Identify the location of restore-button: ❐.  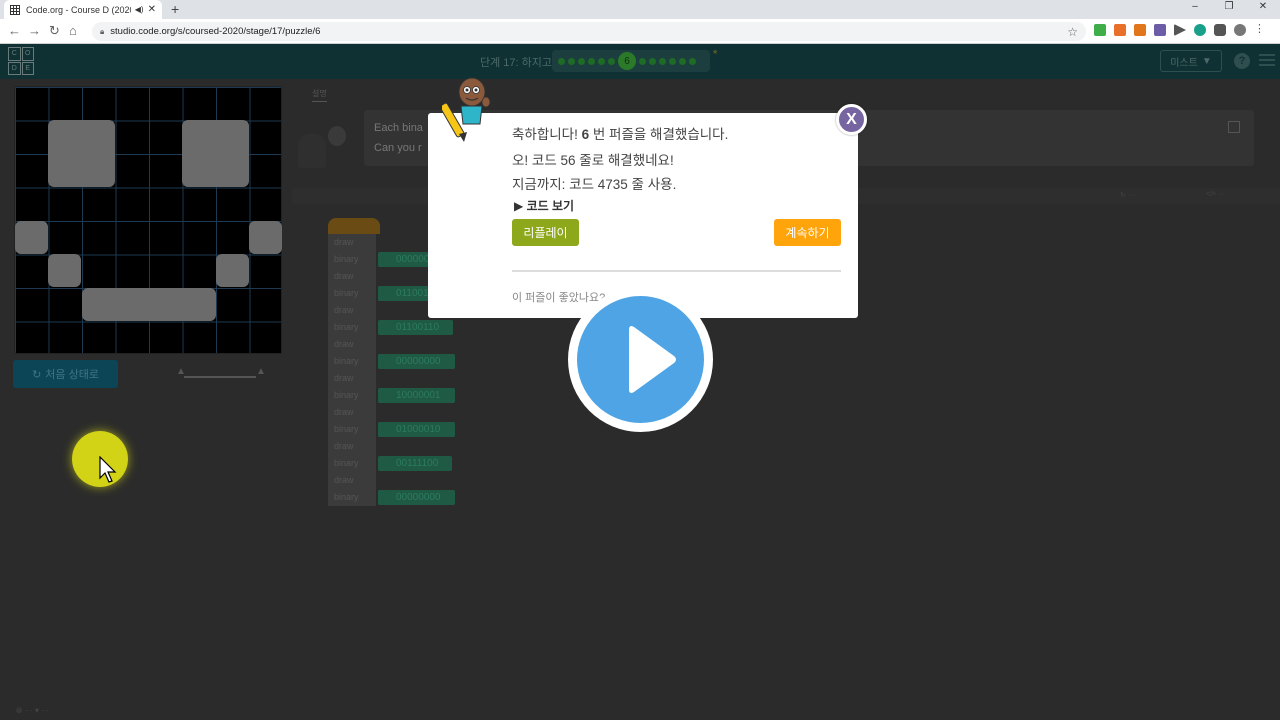
(1229, 9).